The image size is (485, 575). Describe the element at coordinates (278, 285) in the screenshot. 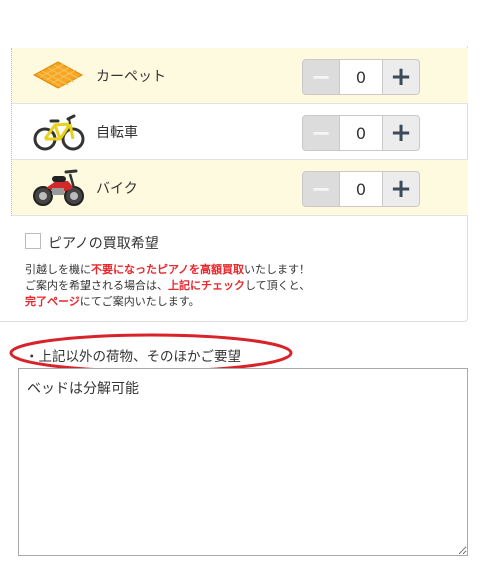

I see `note-text: して頂くと、` at that location.